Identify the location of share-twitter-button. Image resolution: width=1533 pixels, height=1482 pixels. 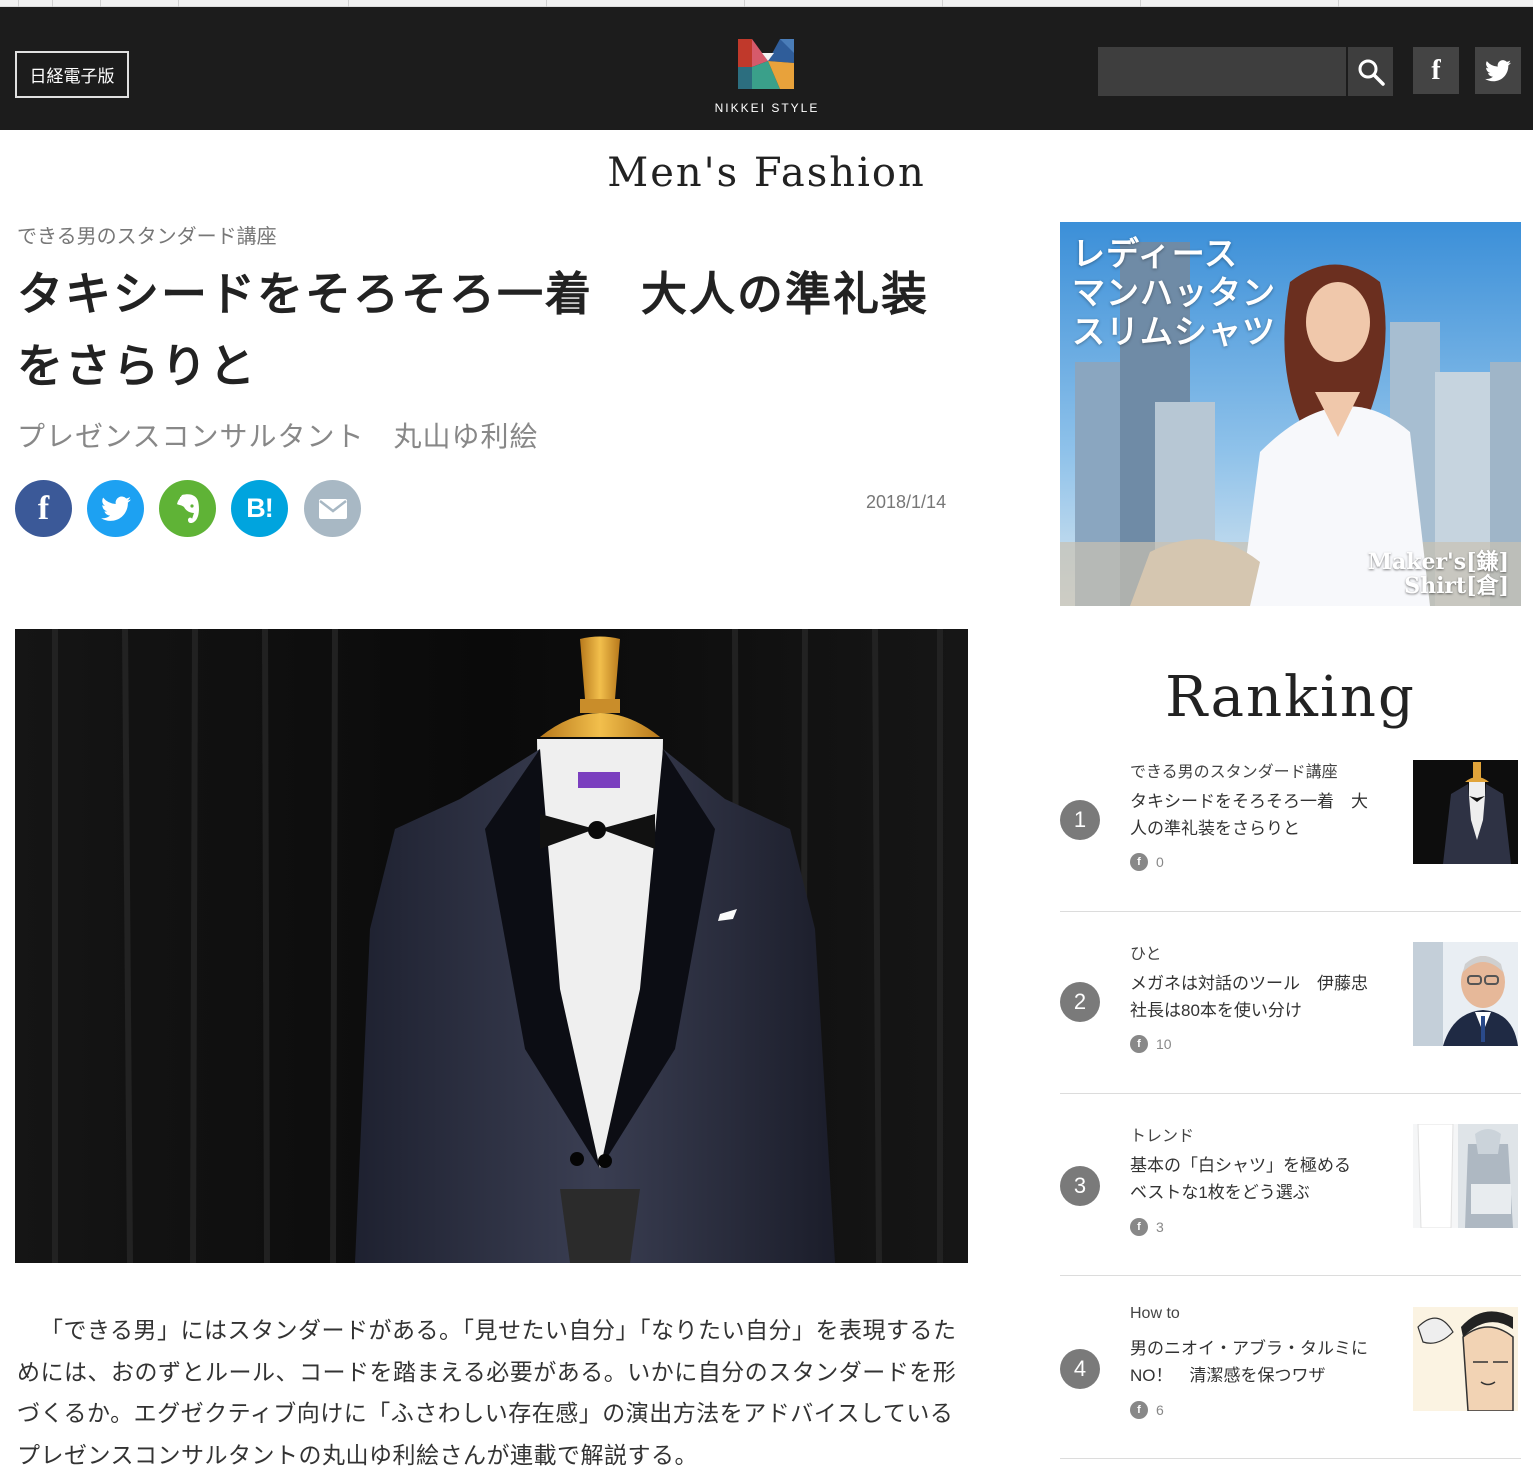
(115, 508).